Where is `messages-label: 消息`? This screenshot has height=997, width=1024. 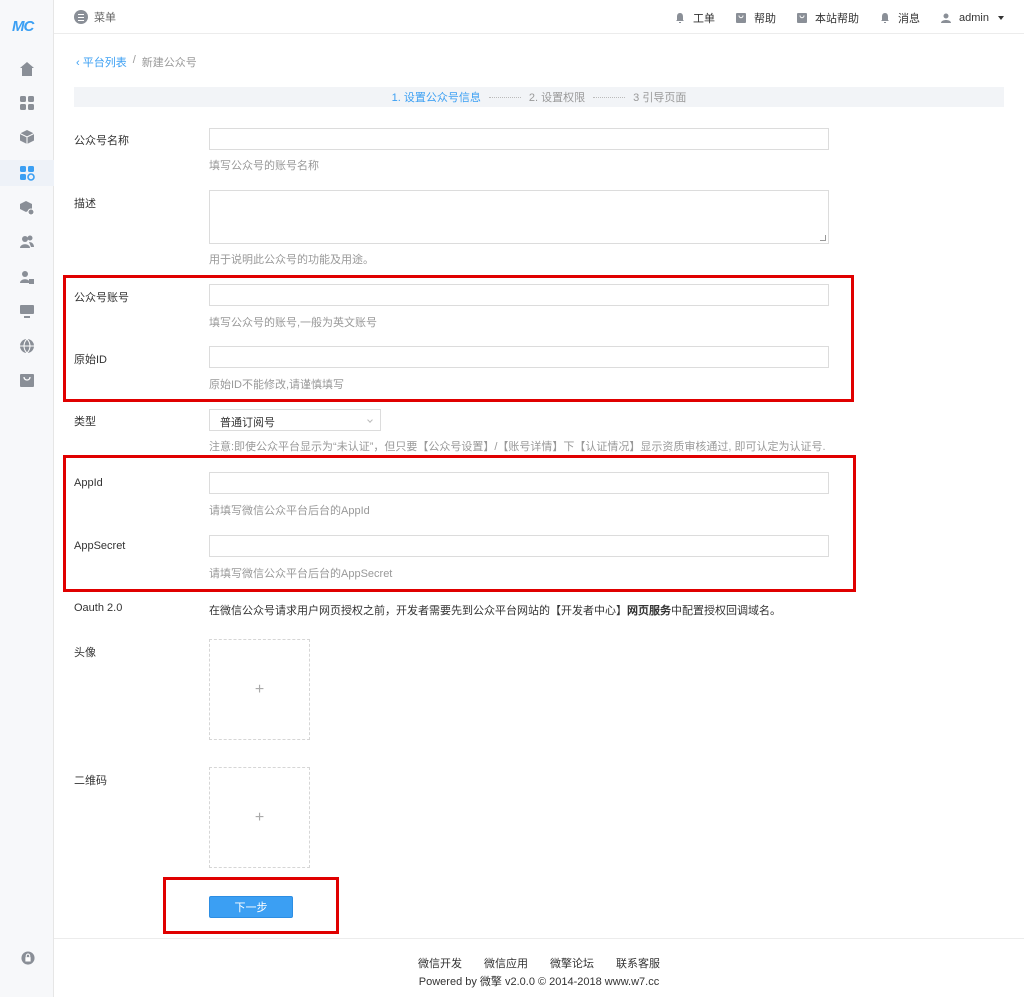 messages-label: 消息 is located at coordinates (909, 19).